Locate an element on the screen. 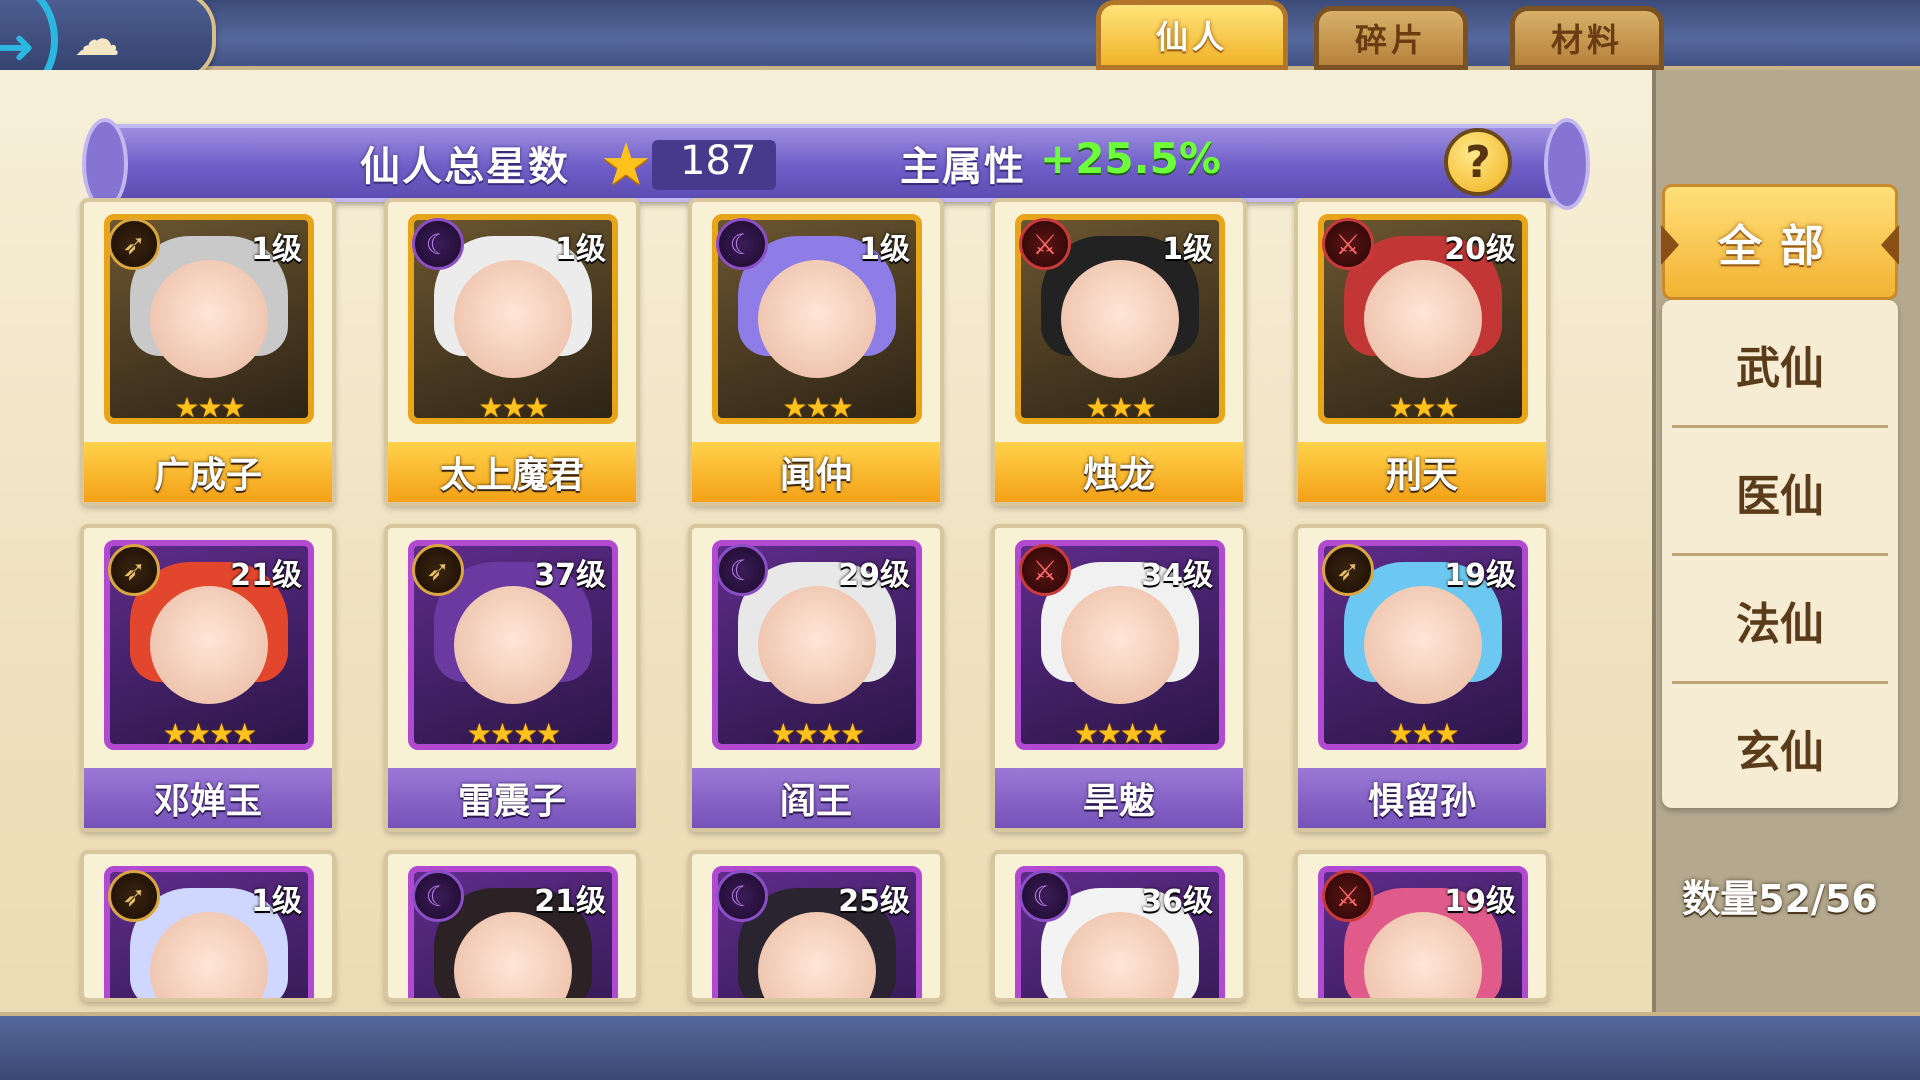 This screenshot has width=1920, height=1080. filter-martial-label: 武仙 is located at coordinates (1780, 368).